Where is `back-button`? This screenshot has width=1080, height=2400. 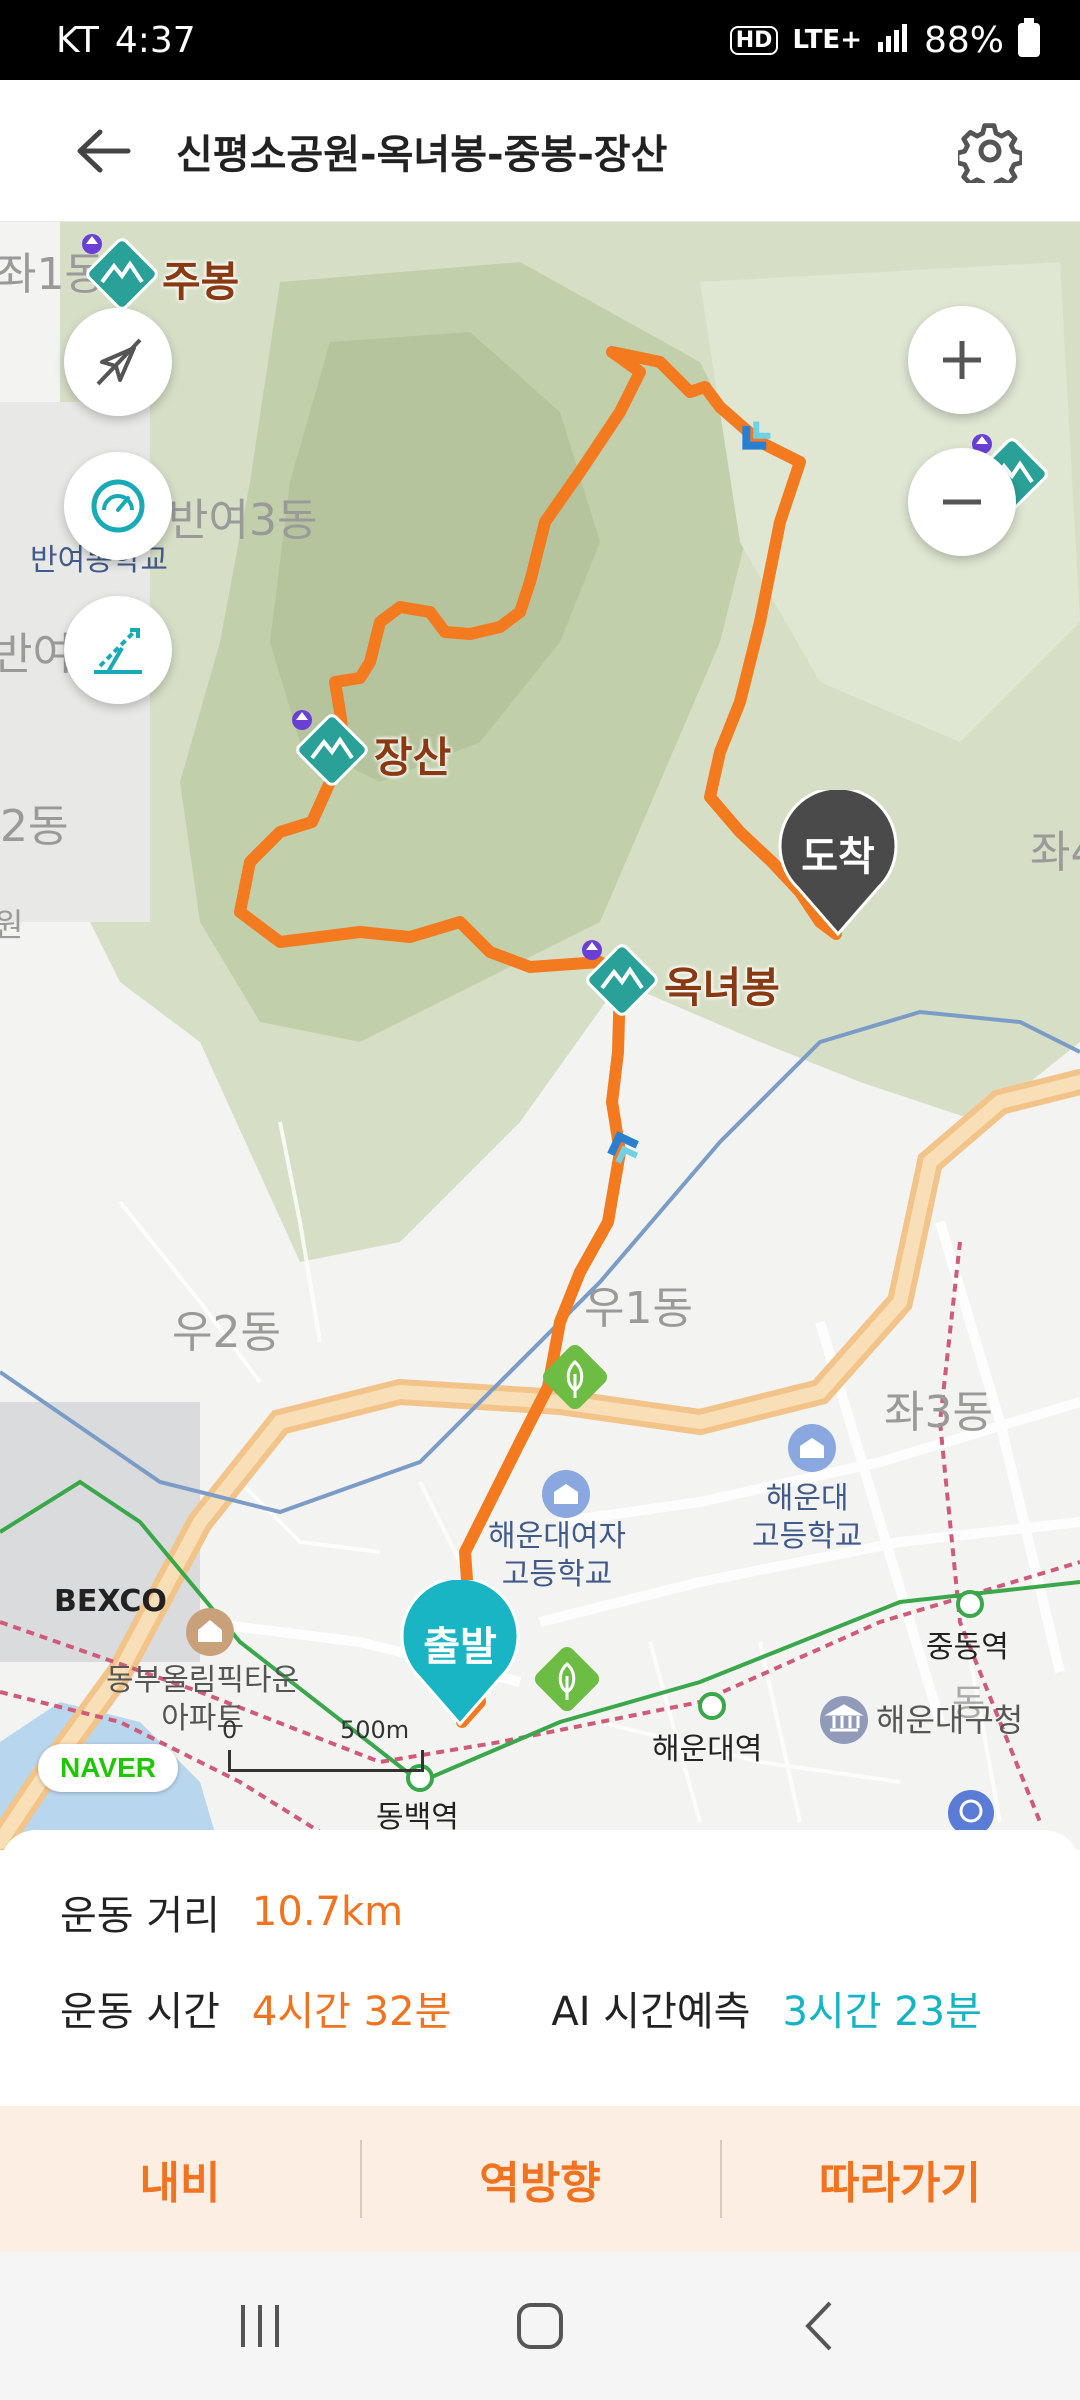 back-button is located at coordinates (102, 151).